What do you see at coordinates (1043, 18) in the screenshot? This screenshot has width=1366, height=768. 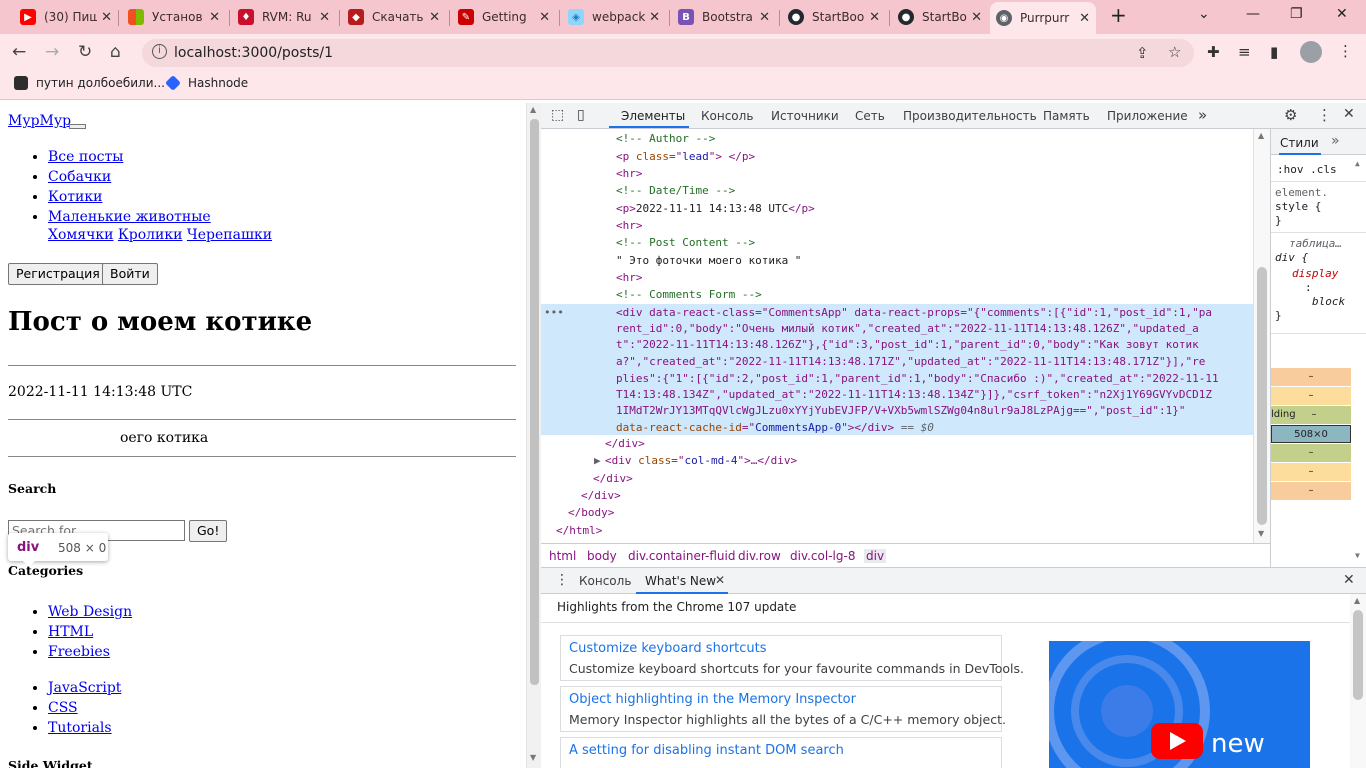 I see `tab-purrpurr: ◉ Purrpurr ✕` at bounding box center [1043, 18].